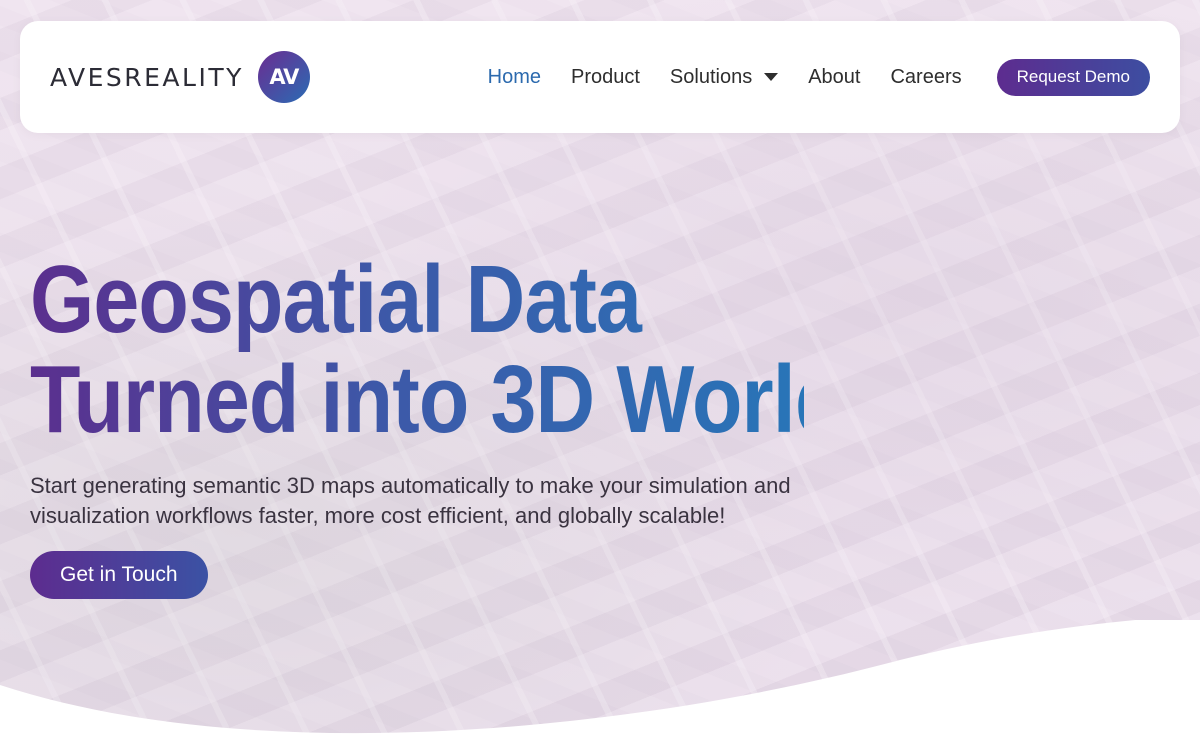 The width and height of the screenshot is (1200, 750). I want to click on logo: AVESREALITY AV, so click(180, 77).